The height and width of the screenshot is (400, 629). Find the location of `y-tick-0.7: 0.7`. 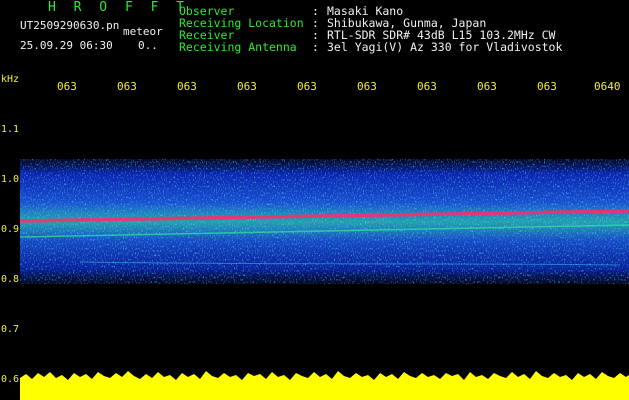

y-tick-0.7: 0.7 is located at coordinates (10, 329).